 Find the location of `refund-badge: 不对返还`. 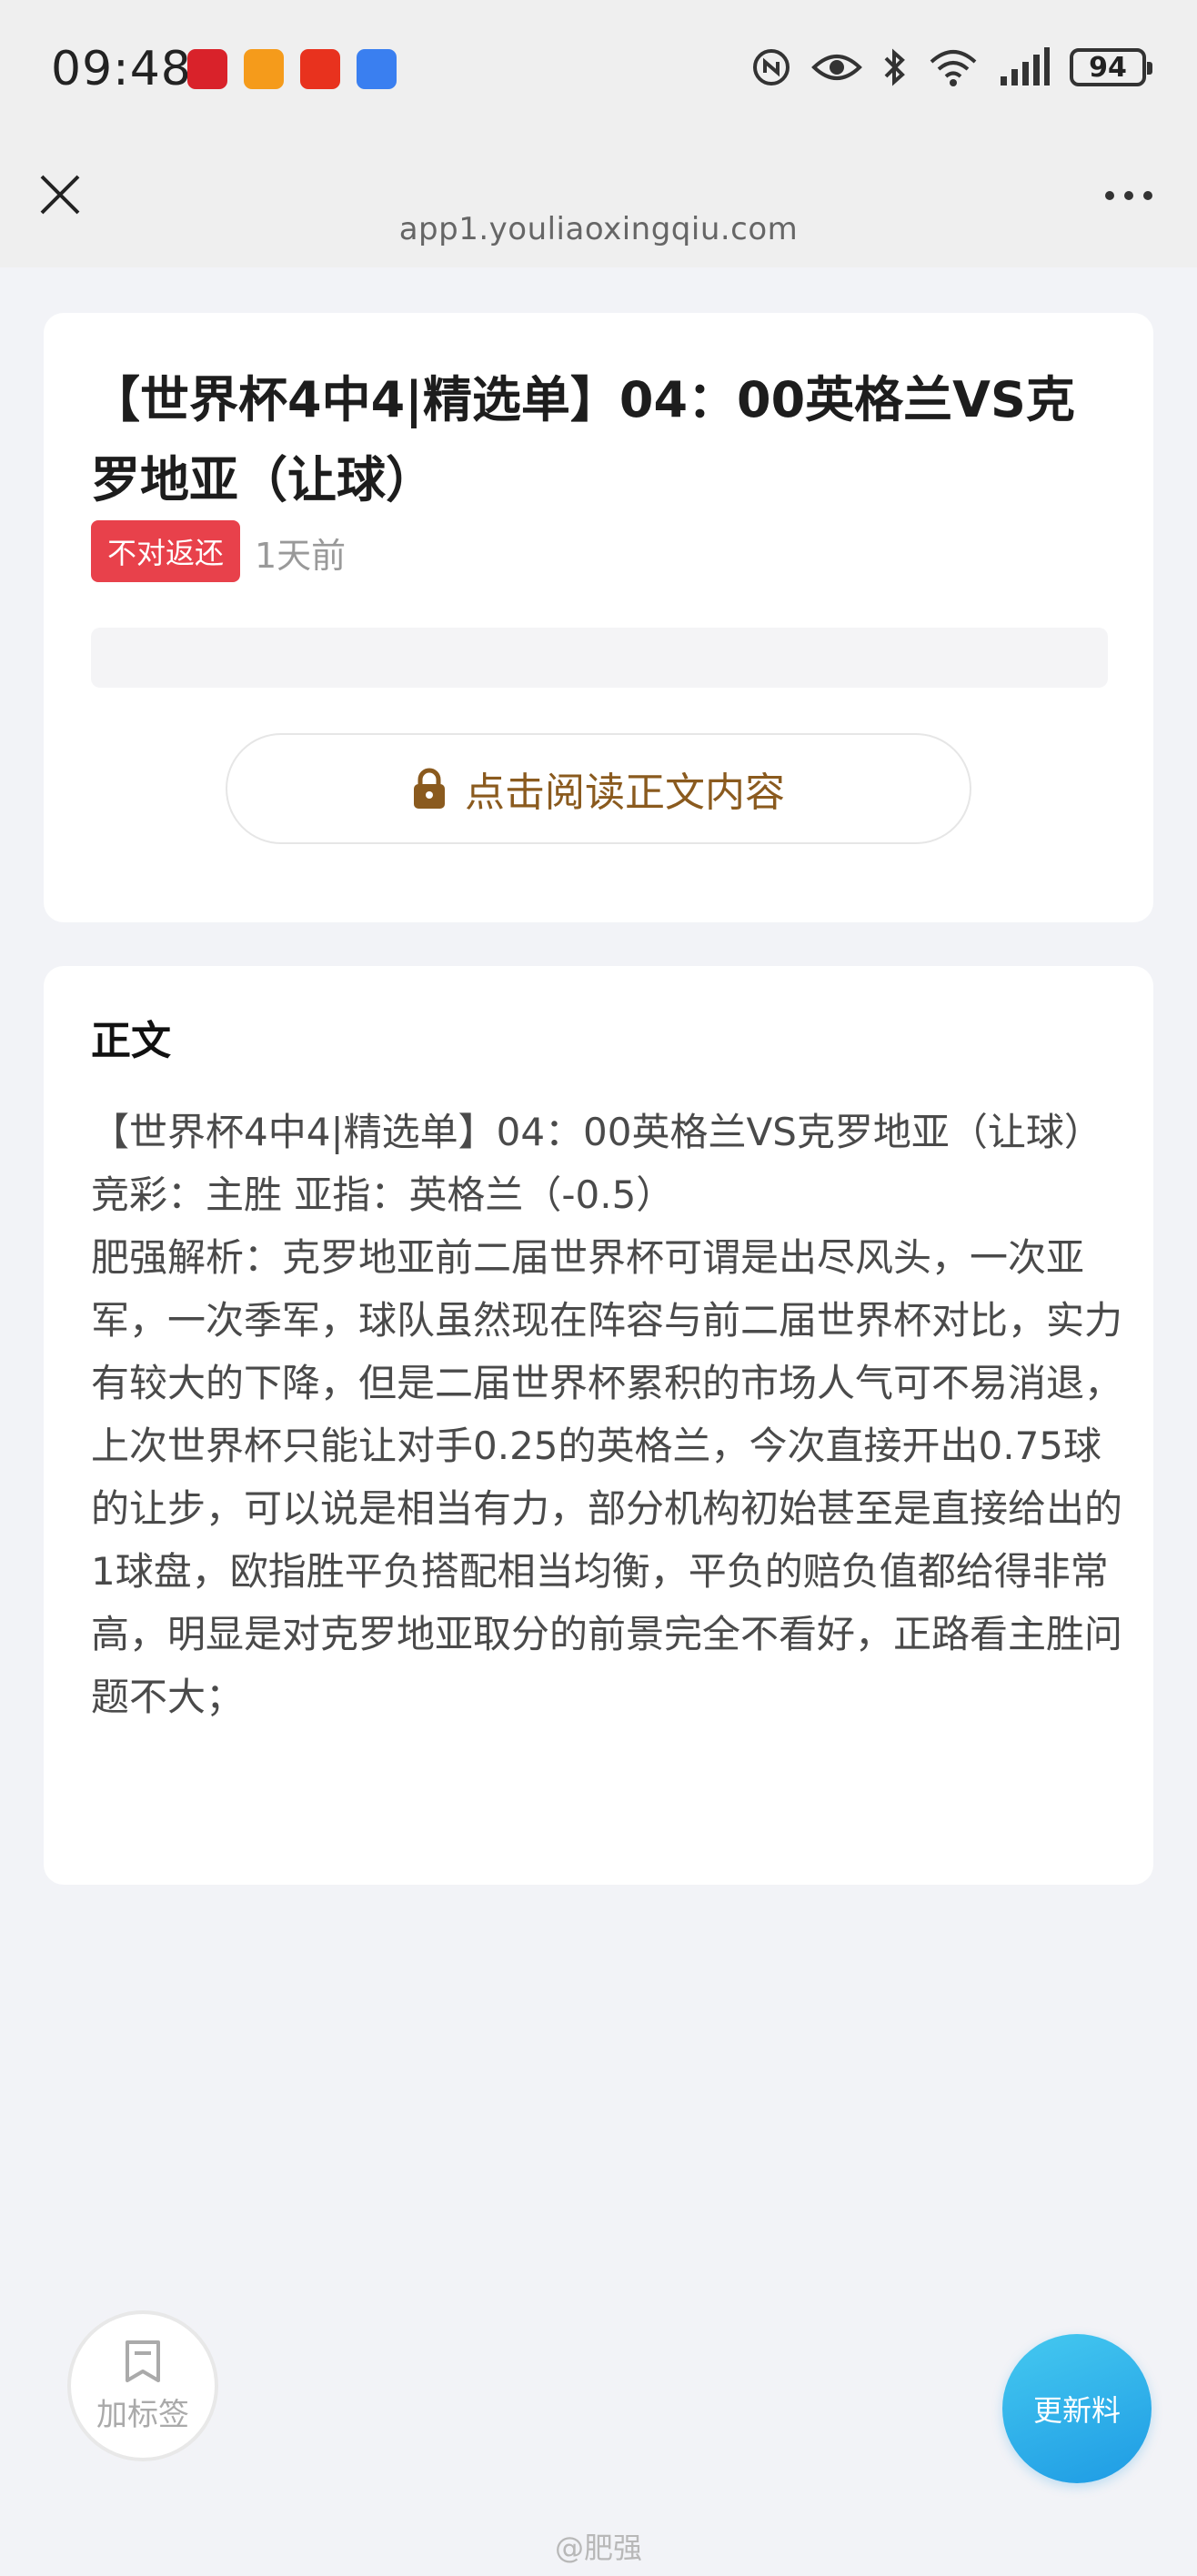

refund-badge: 不对返还 is located at coordinates (166, 551).